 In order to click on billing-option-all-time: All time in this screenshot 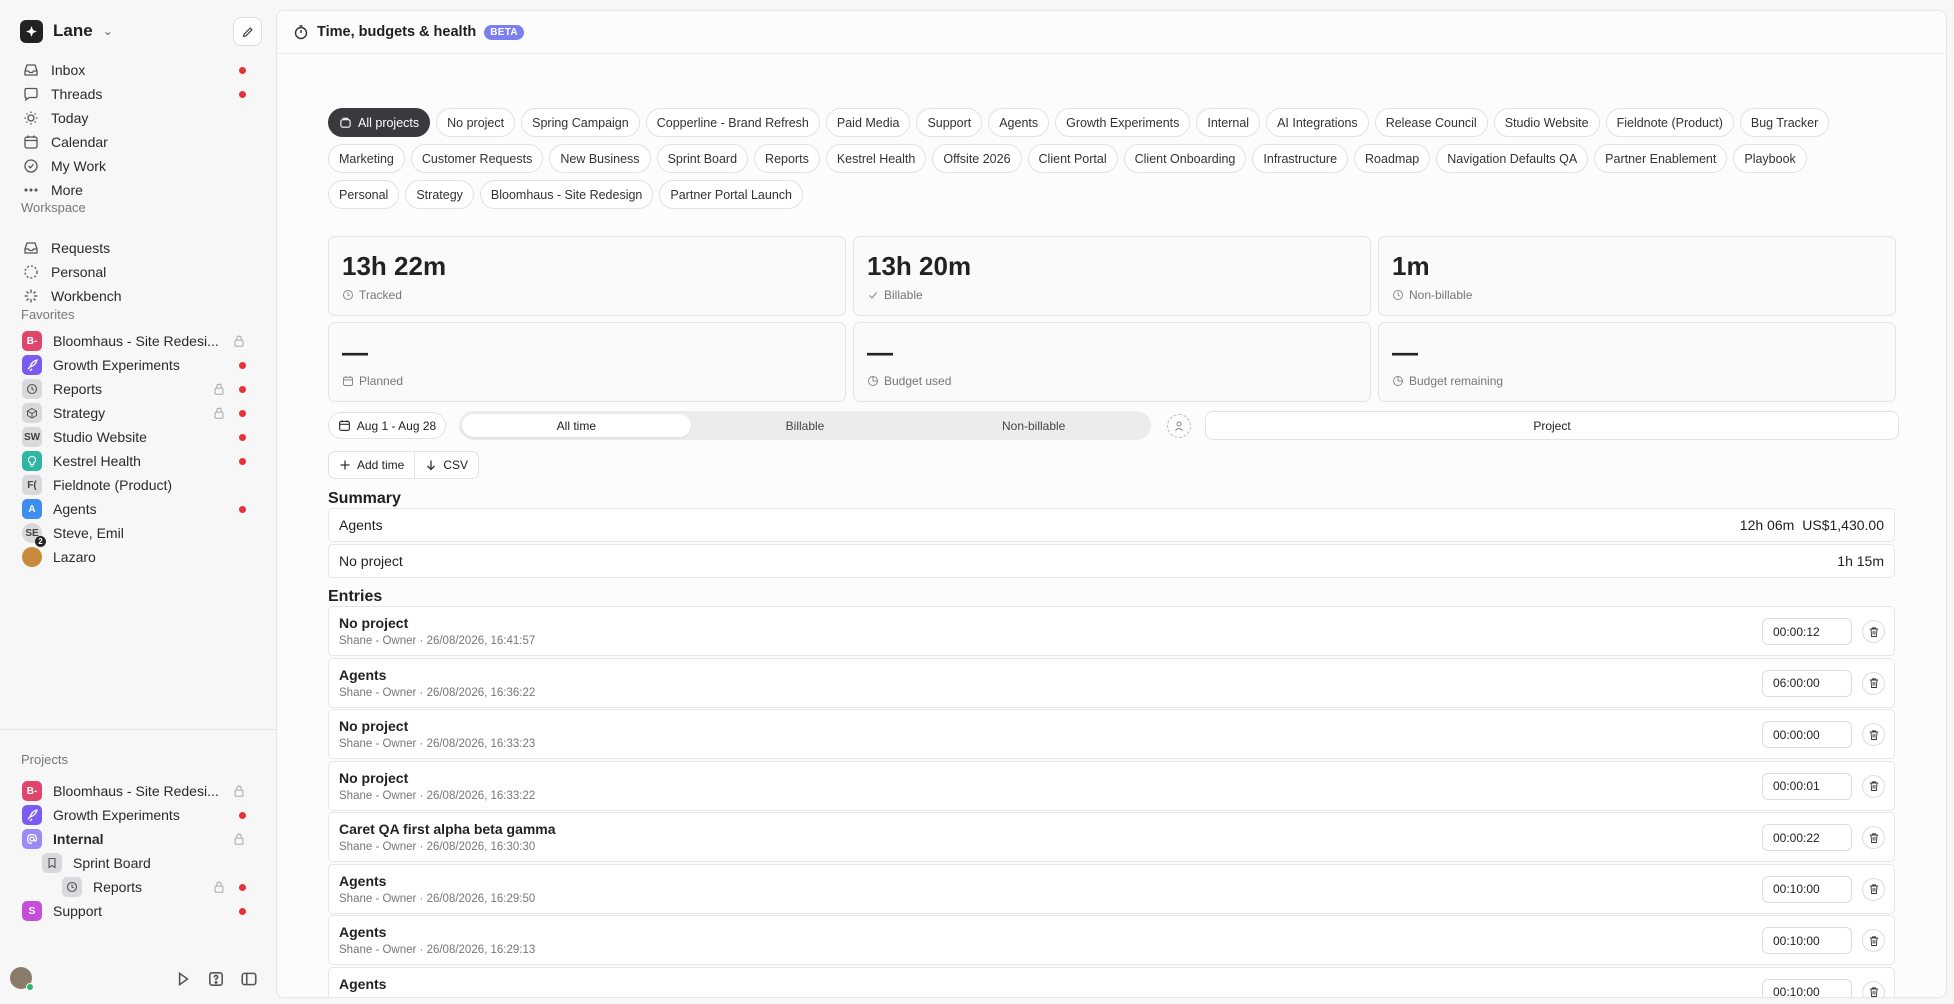, I will do `click(576, 425)`.